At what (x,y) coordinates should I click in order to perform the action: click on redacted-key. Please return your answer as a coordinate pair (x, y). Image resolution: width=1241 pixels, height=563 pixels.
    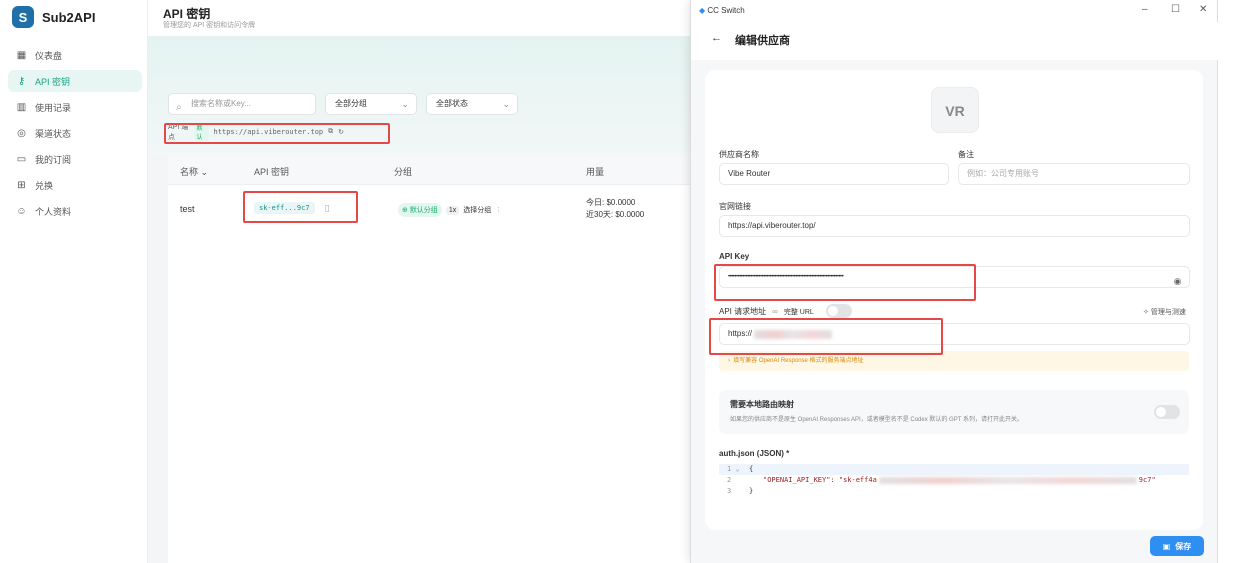
    Looking at the image, I should click on (1007, 480).